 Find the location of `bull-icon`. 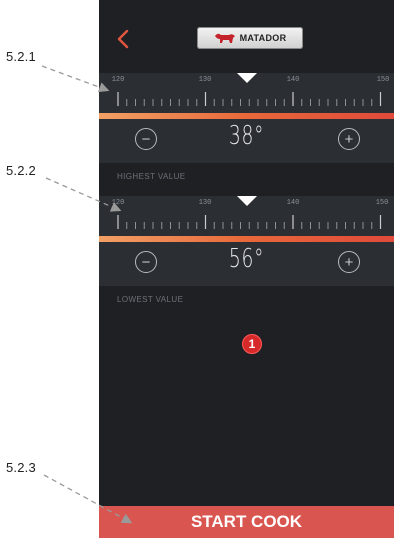

bull-icon is located at coordinates (224, 38).